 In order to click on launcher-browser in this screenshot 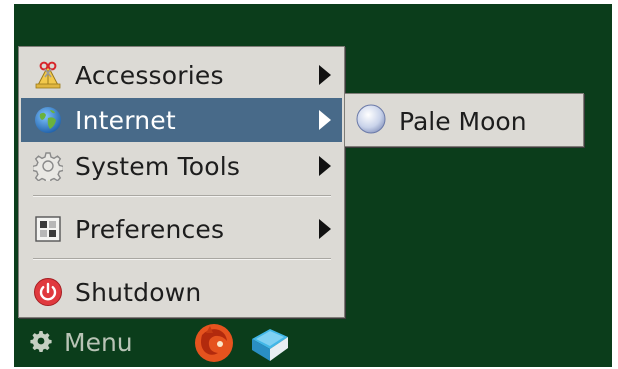, I will do `click(214, 345)`.